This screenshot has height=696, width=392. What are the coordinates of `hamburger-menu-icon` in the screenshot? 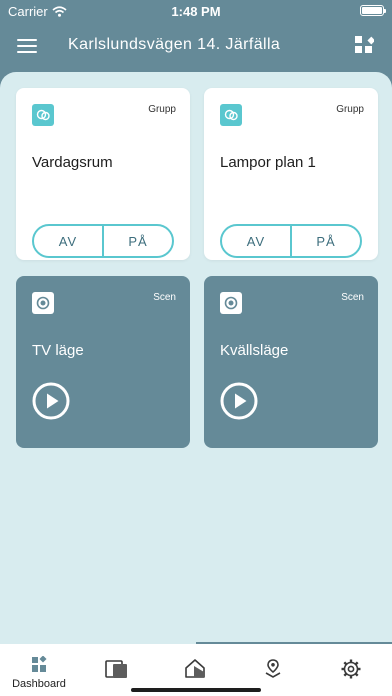 It's located at (27, 46).